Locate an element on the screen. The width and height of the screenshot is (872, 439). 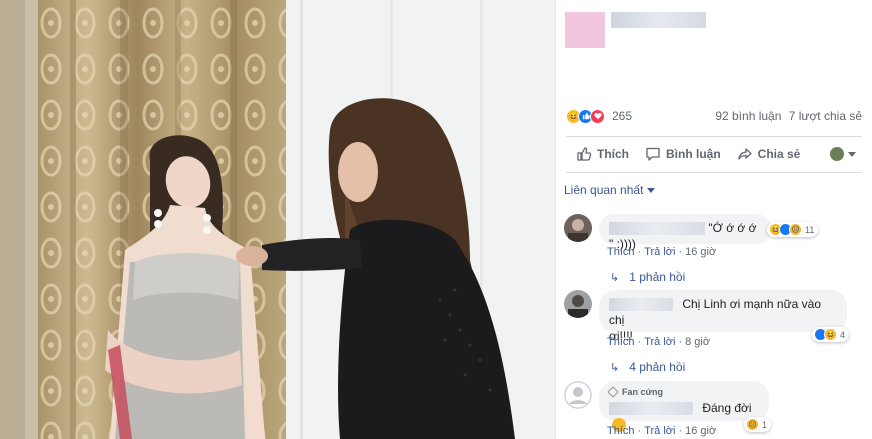
comment-label: Bình luận is located at coordinates (693, 154).